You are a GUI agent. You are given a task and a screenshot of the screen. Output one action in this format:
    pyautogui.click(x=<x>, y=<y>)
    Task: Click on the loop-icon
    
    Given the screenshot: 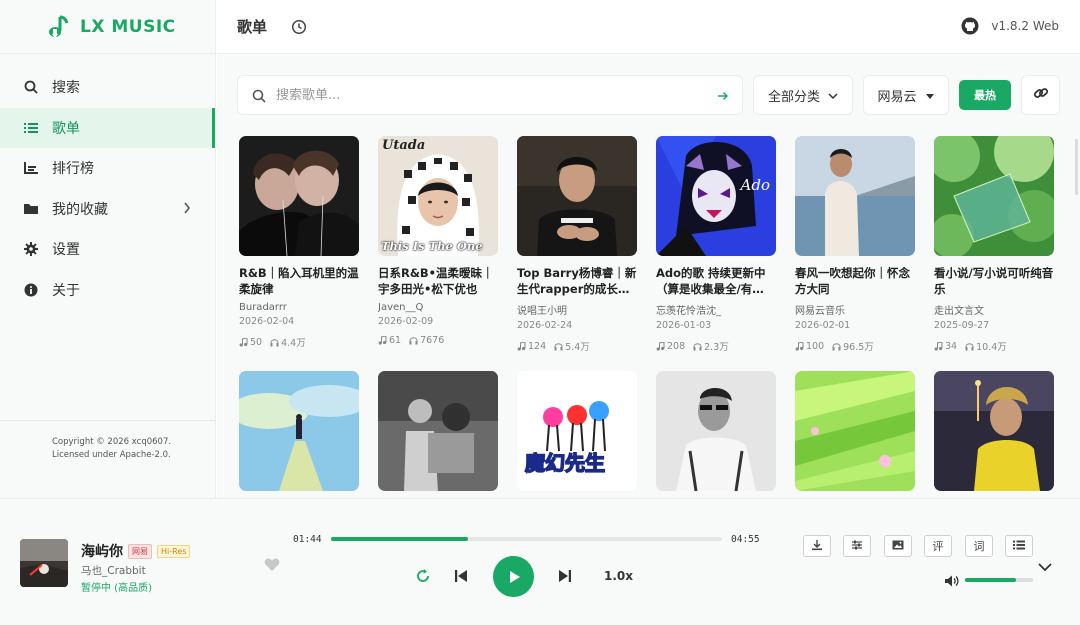 What is the action you would take?
    pyautogui.click(x=423, y=576)
    